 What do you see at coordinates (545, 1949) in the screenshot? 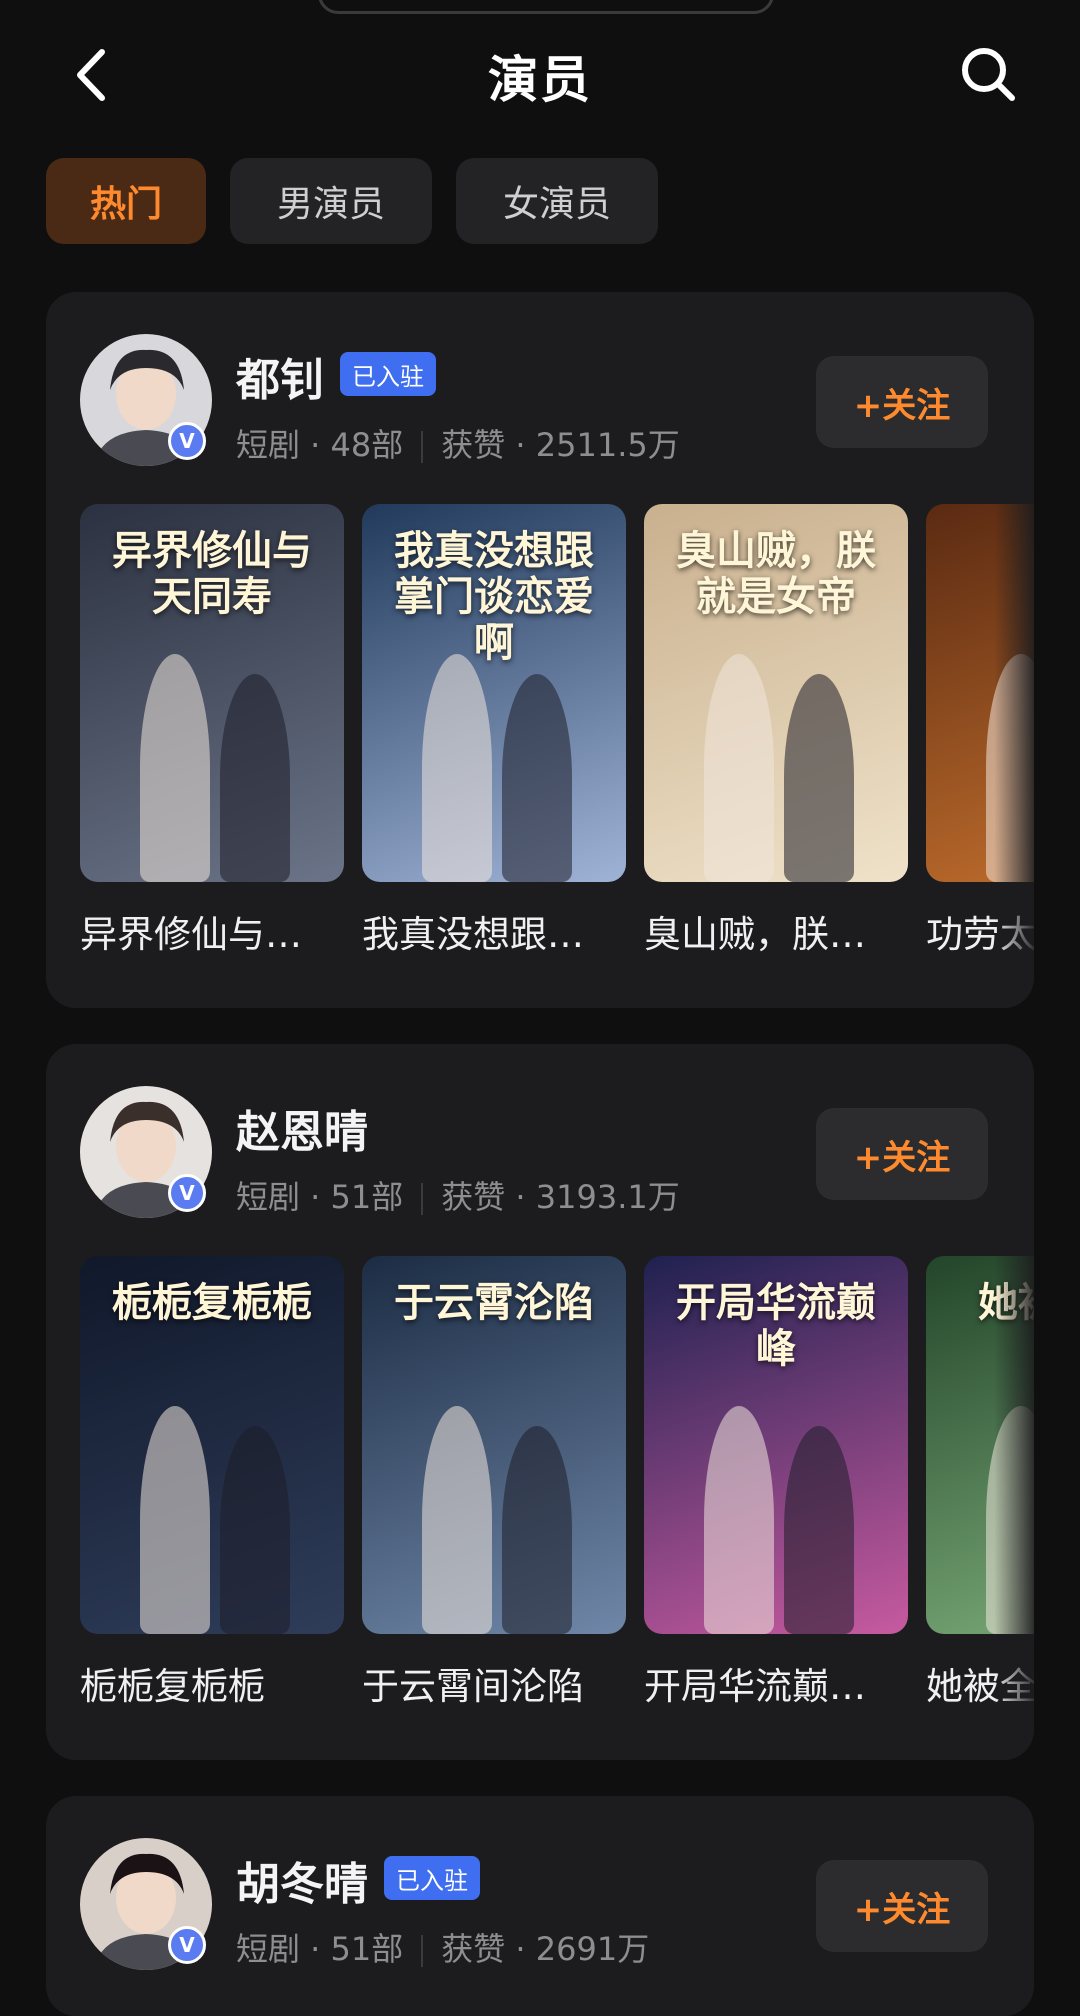
I see `like-count: 获赞 · 2691万` at bounding box center [545, 1949].